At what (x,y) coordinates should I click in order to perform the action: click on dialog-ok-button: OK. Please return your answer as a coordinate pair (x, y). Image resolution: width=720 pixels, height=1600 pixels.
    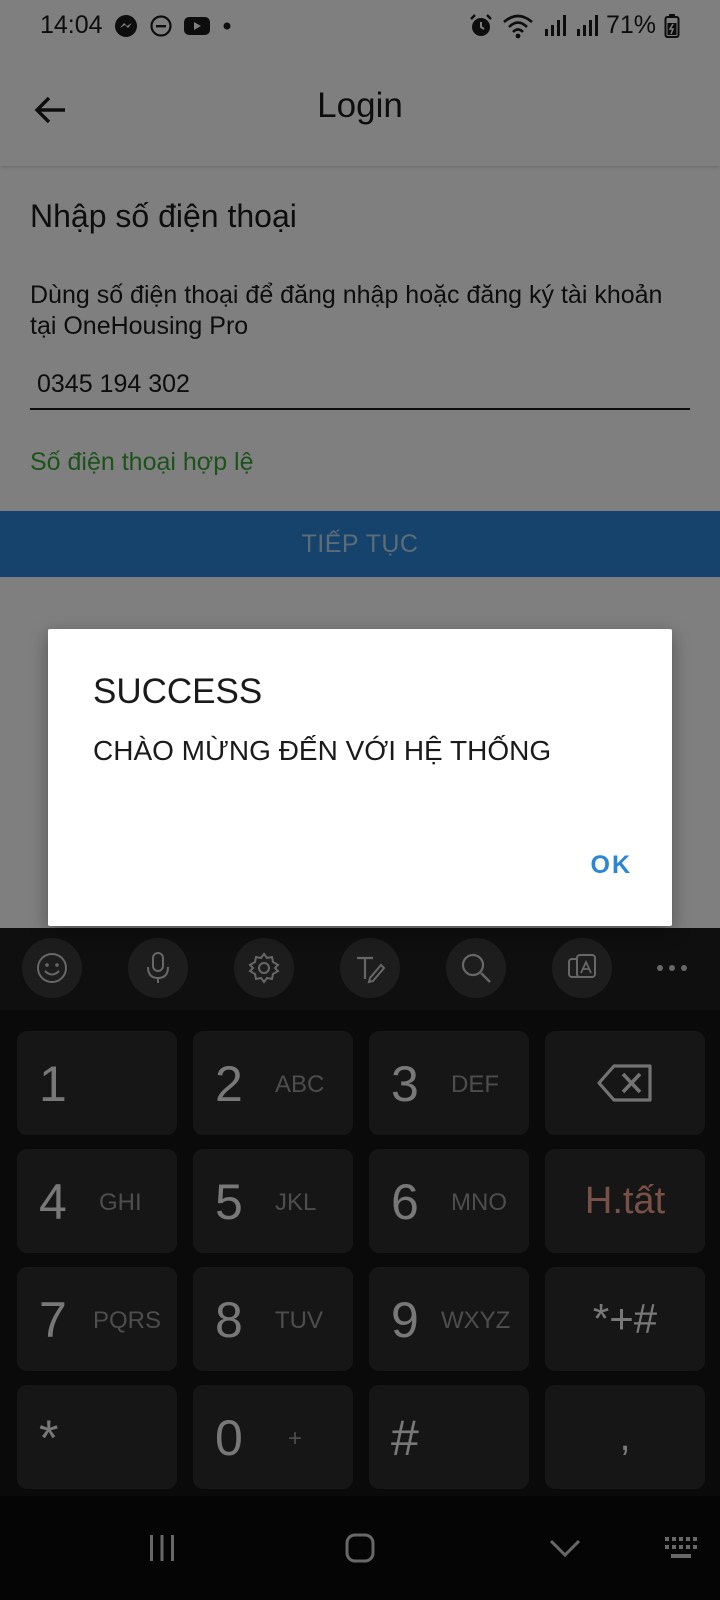
    Looking at the image, I should click on (612, 865).